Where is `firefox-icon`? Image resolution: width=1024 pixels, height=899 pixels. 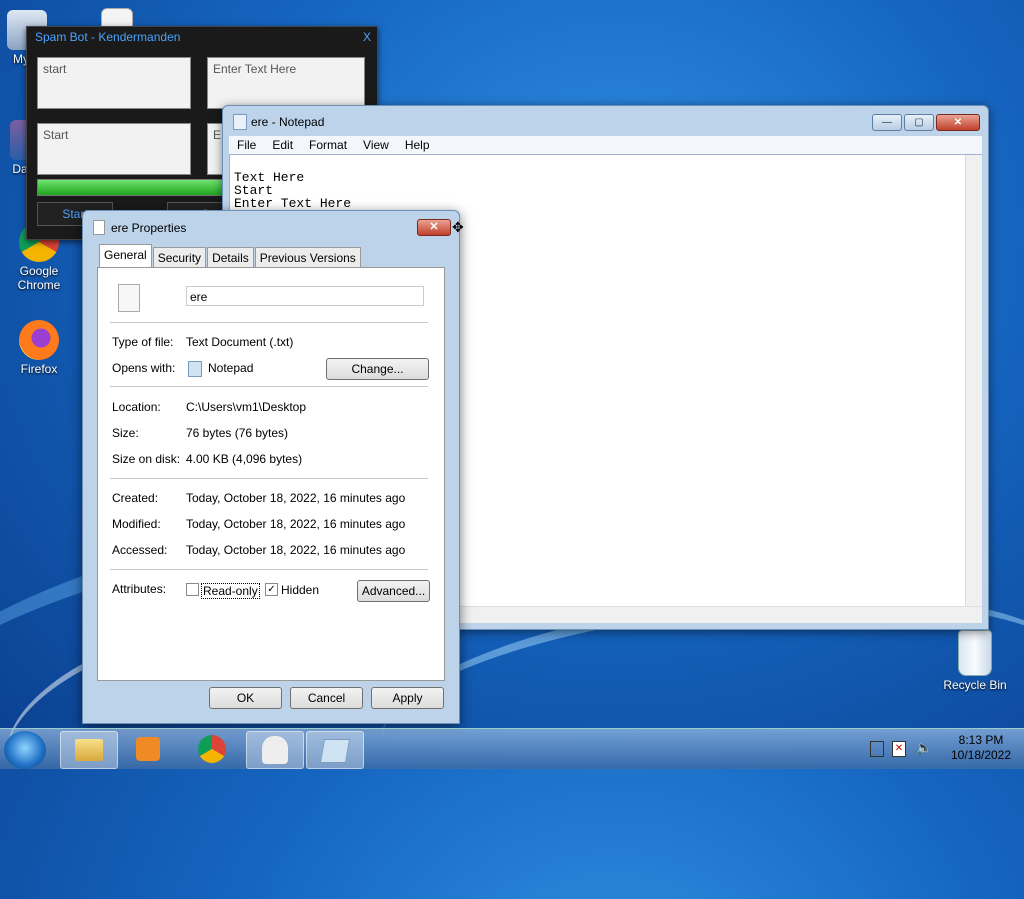 firefox-icon is located at coordinates (39, 340).